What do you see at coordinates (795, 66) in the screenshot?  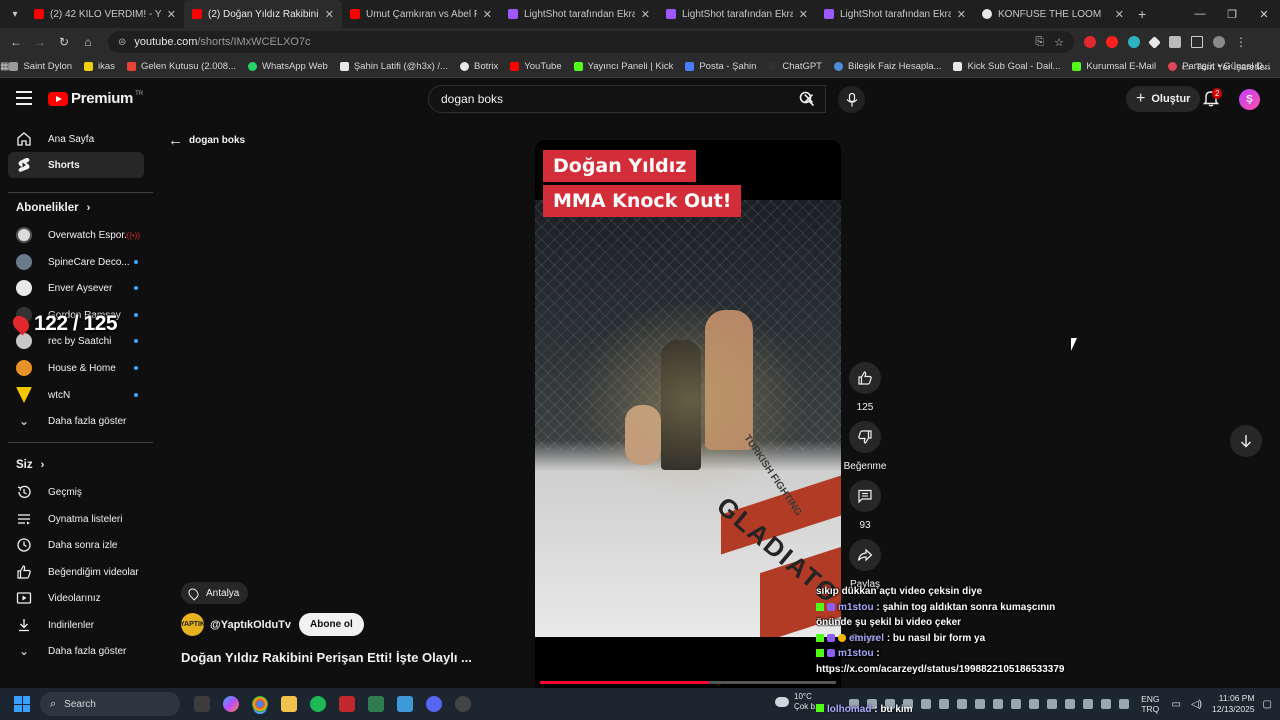 I see `bookmark: ChatGPT` at bounding box center [795, 66].